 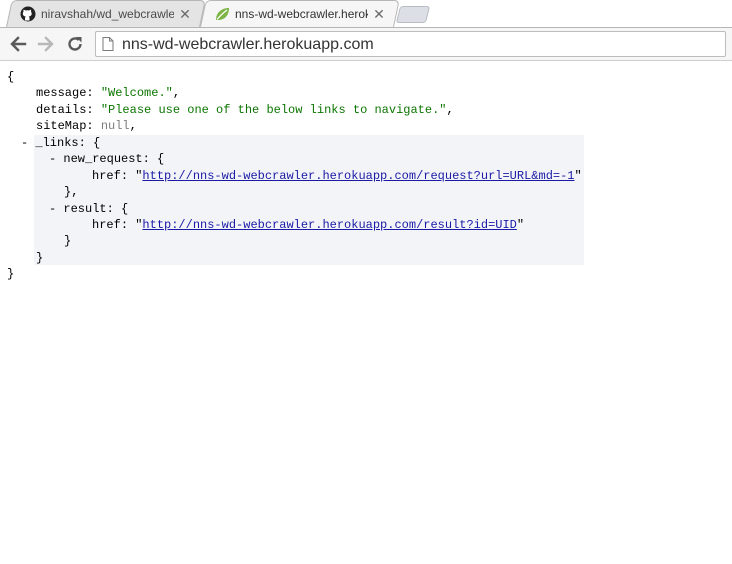 I want to click on sitemap-entry: siteMap: null,, so click(x=86, y=126).